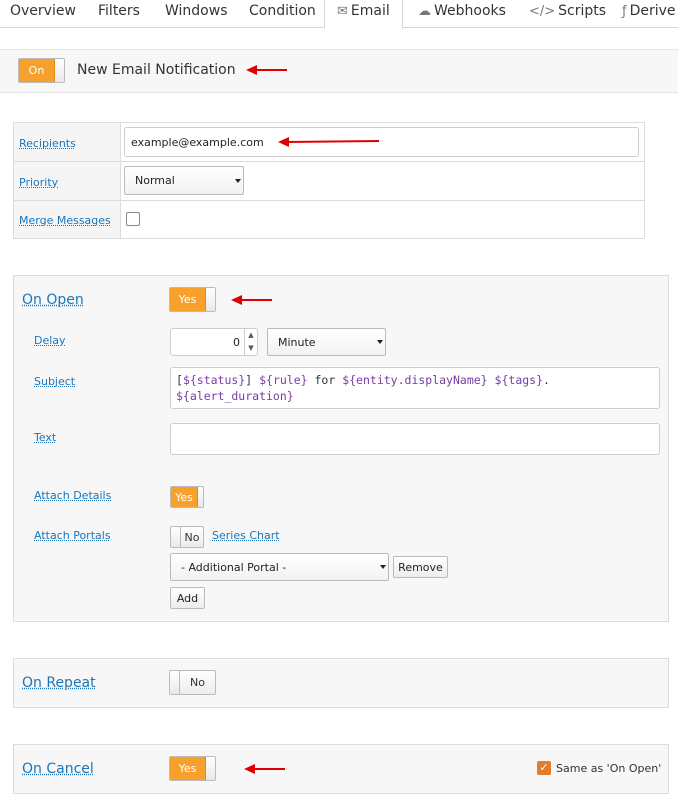  What do you see at coordinates (187, 537) in the screenshot?
I see `attach-portals-toggle: No` at bounding box center [187, 537].